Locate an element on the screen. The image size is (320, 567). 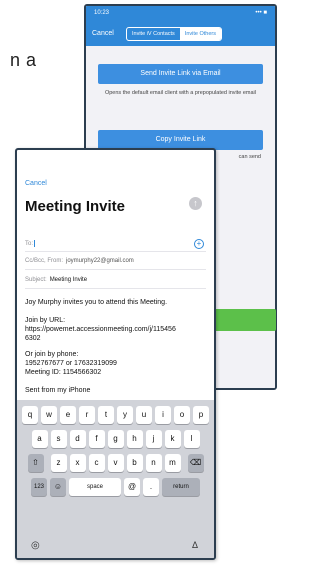
key: b is located at coordinates (134, 463).